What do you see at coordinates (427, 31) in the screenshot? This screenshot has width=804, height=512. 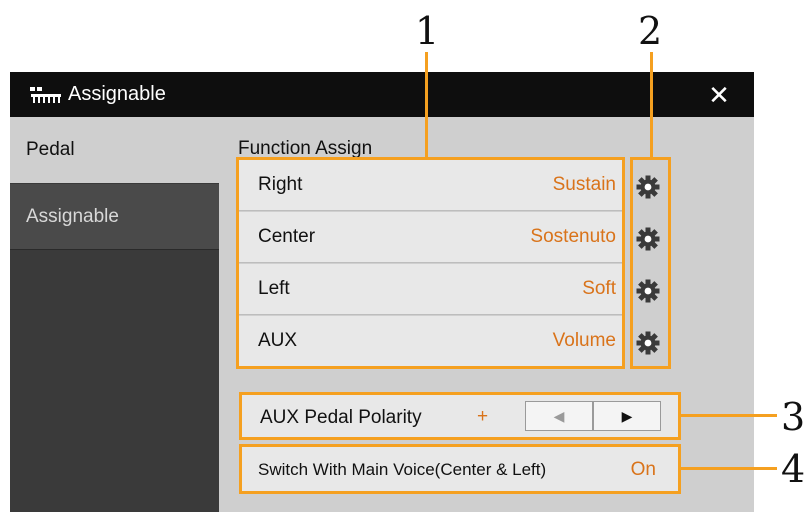 I see `callout-1: 1` at bounding box center [427, 31].